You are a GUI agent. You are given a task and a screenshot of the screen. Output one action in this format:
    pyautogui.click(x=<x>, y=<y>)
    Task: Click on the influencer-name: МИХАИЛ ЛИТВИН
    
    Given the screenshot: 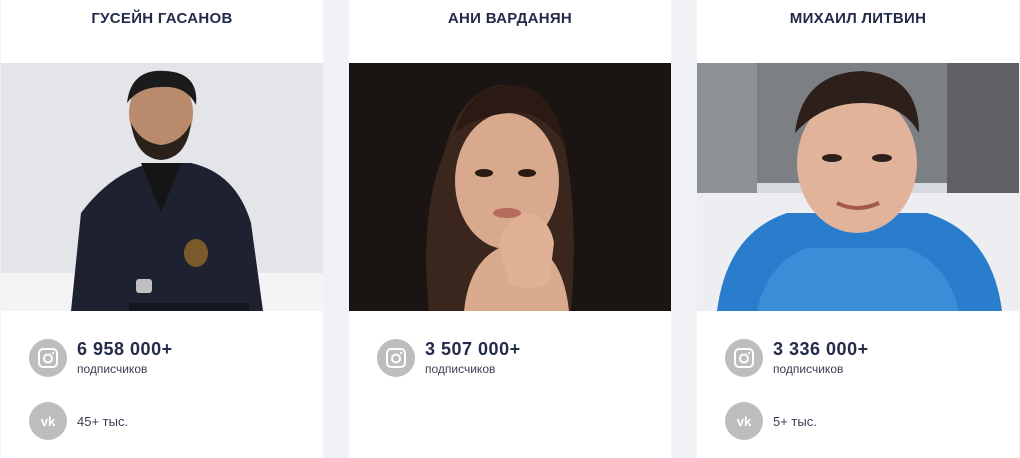 What is the action you would take?
    pyautogui.click(x=858, y=18)
    